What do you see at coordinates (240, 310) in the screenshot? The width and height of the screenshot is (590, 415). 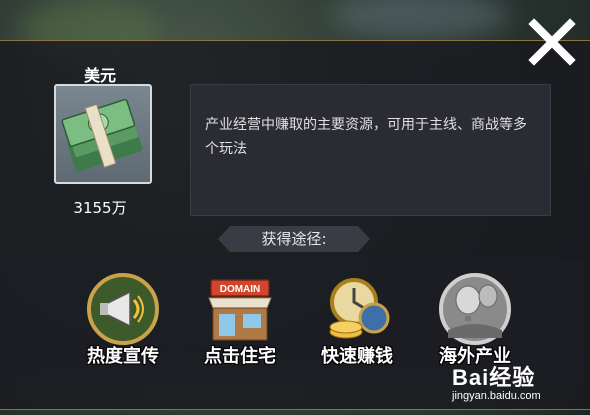 I see `domain-shop-icon: DOMAIN` at bounding box center [240, 310].